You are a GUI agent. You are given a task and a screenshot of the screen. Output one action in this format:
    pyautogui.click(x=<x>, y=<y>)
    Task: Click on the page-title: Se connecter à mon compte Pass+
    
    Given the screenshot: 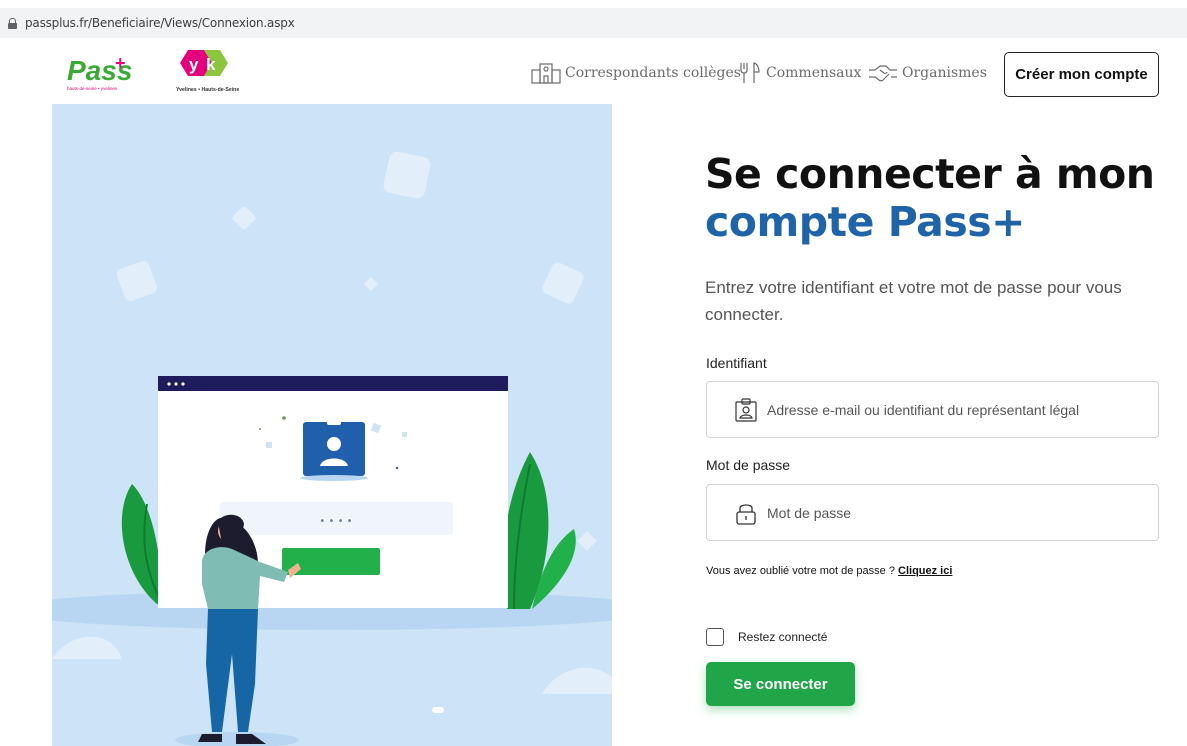 What is the action you would take?
    pyautogui.click(x=935, y=198)
    